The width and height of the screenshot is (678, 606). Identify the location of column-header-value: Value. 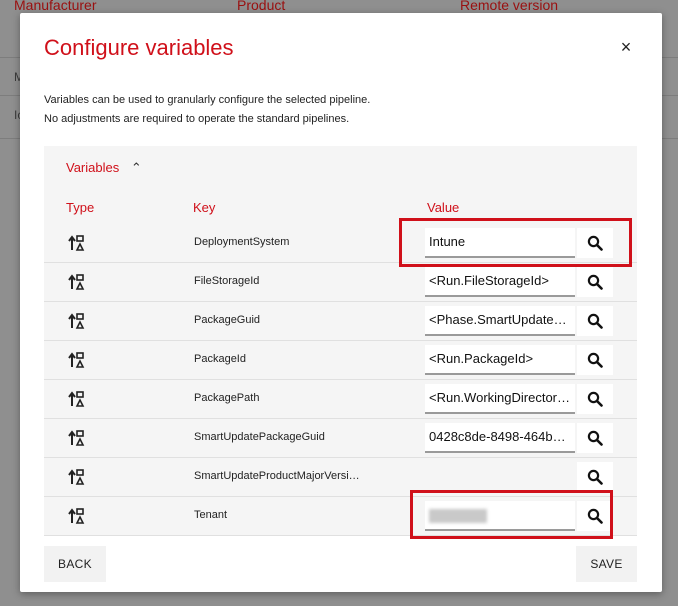
(443, 207).